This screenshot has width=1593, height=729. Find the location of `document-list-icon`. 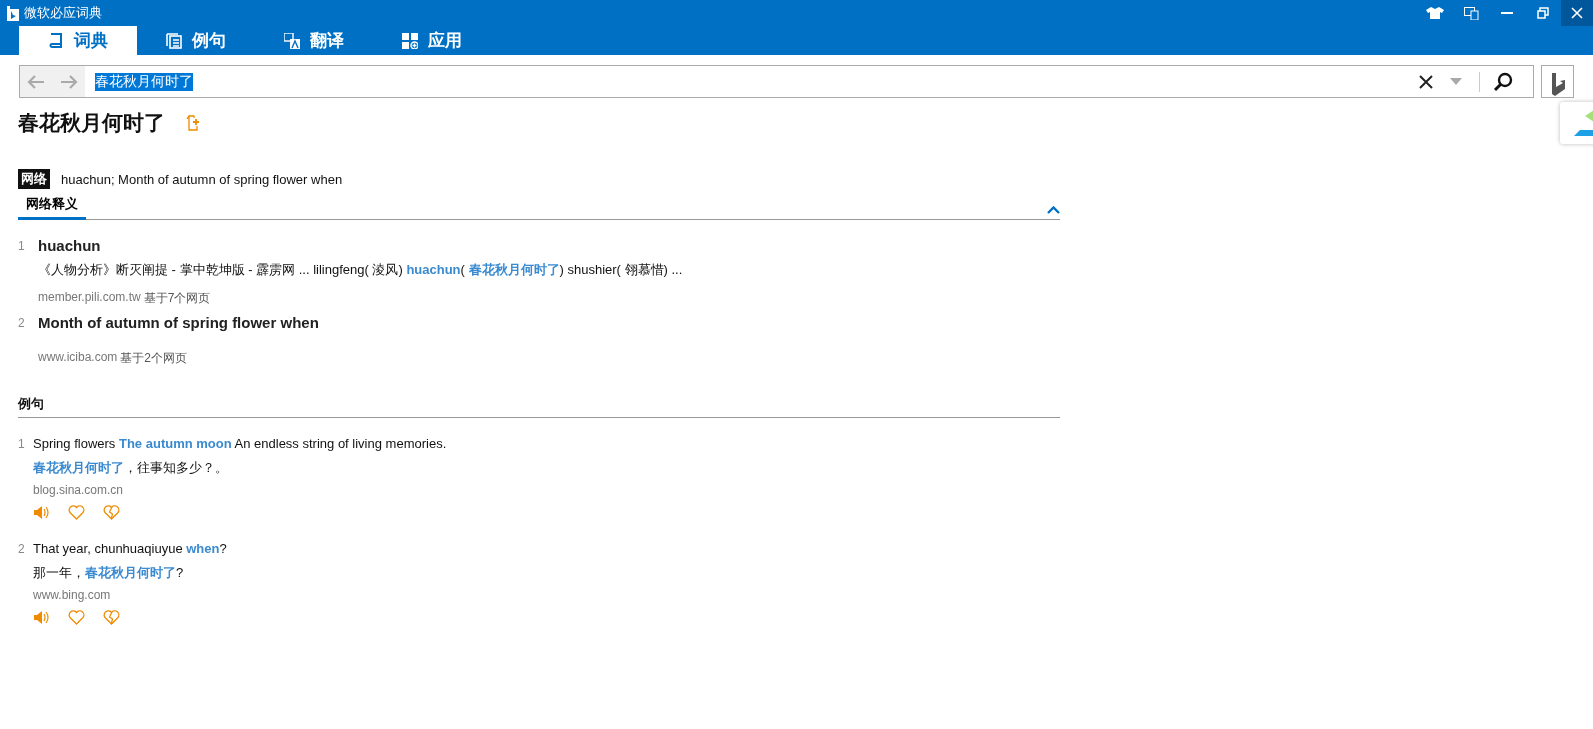

document-list-icon is located at coordinates (174, 40).